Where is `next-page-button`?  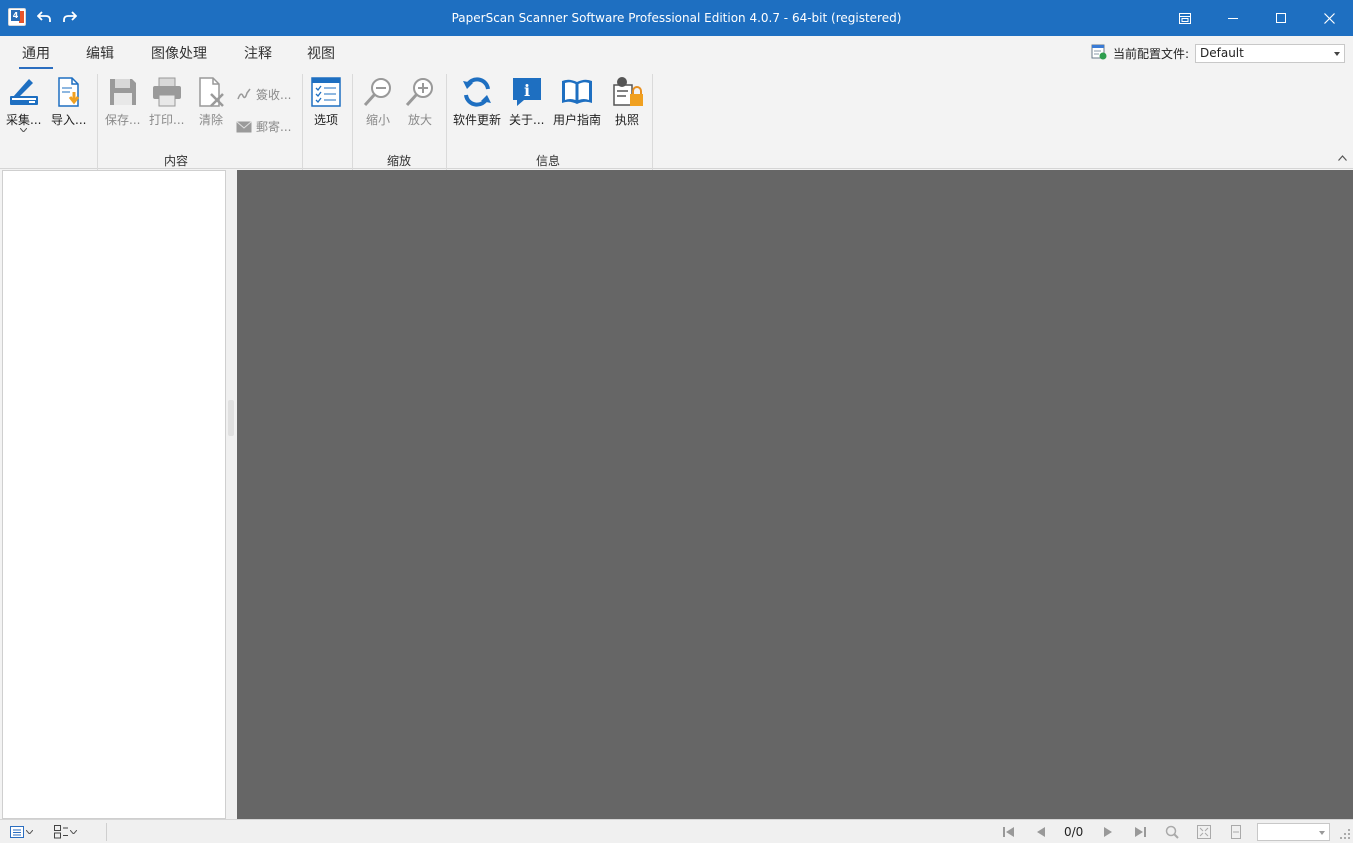 next-page-button is located at coordinates (1108, 832).